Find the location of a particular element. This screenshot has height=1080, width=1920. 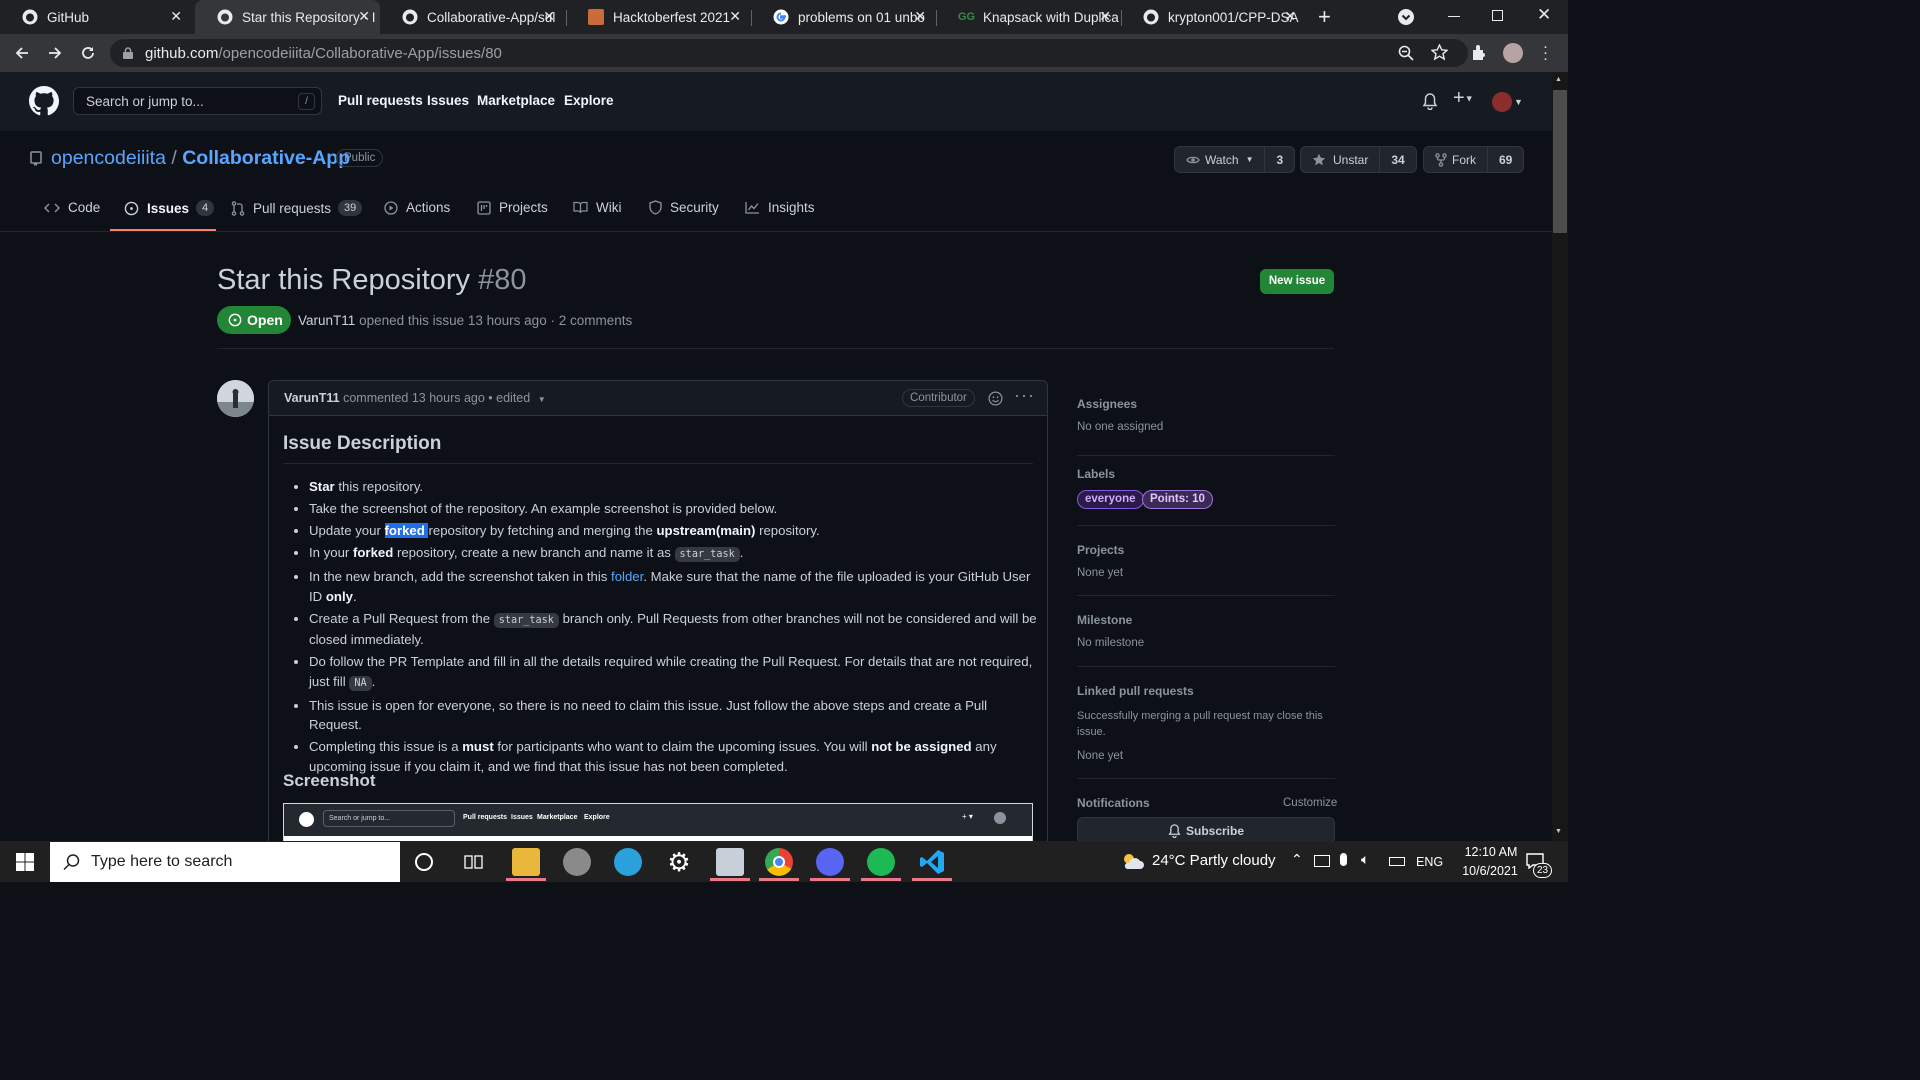

weather-text: 24°C Partly cloudy is located at coordinates (1214, 860).